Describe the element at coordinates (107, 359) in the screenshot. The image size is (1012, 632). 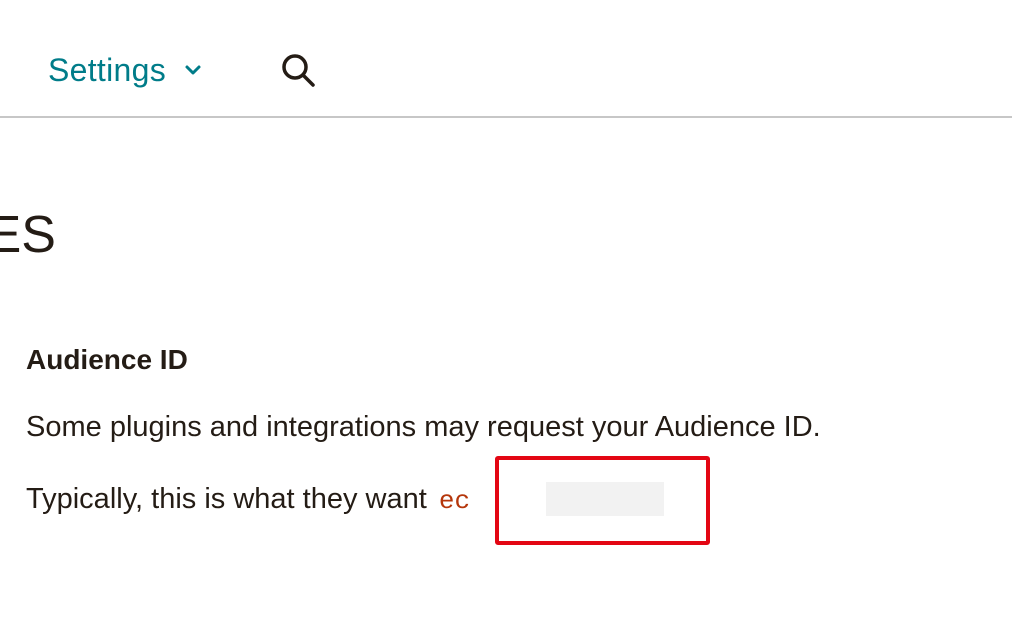
I see `section-title: Audience ID` at that location.